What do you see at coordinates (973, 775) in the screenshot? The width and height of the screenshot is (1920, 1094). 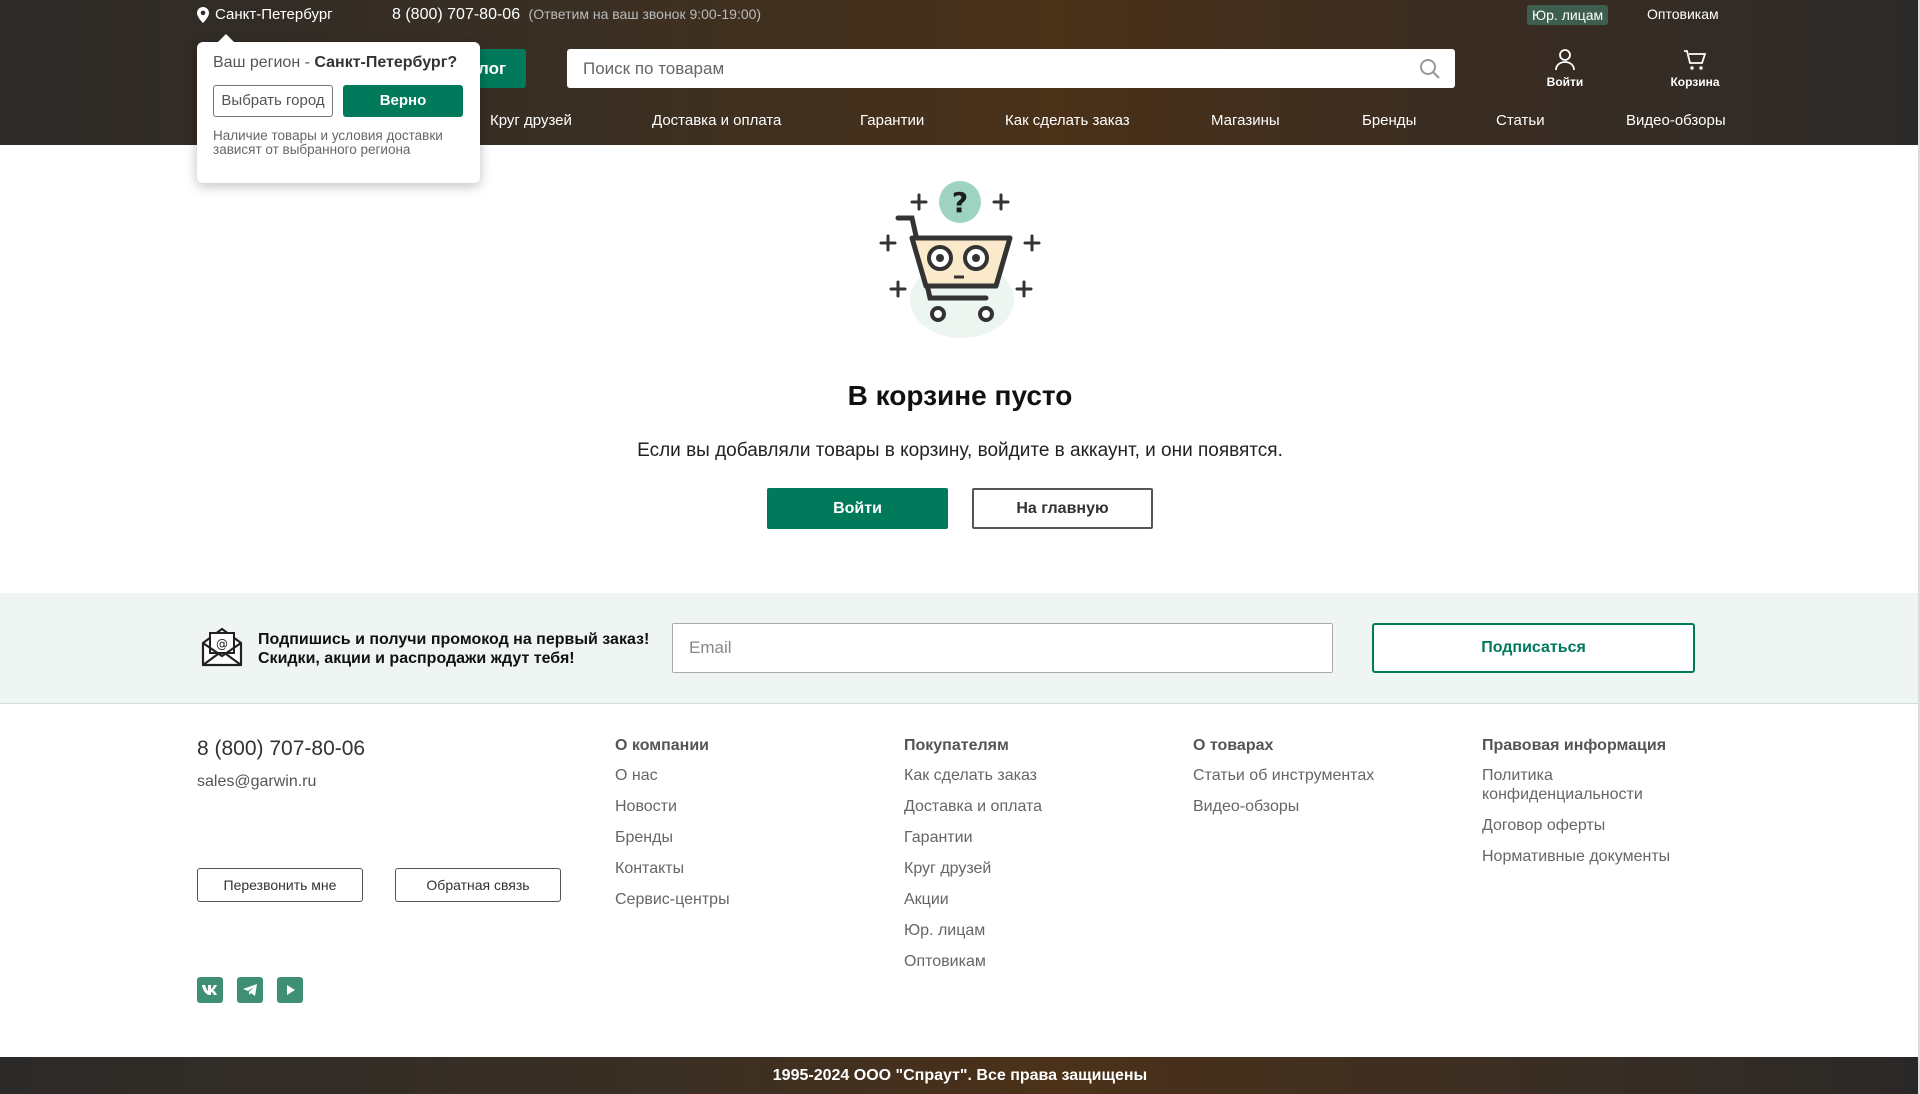 I see `footer-link: Как сделать заказ` at bounding box center [973, 775].